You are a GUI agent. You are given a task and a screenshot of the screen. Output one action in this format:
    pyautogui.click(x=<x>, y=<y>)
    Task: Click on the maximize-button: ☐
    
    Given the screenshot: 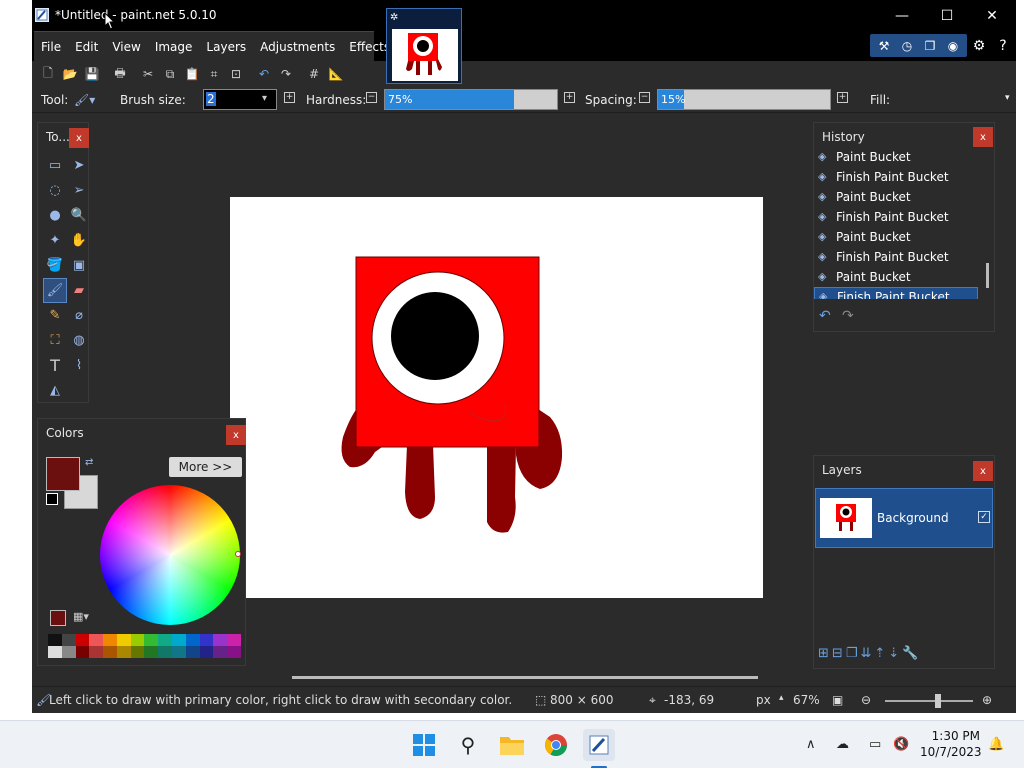 What is the action you would take?
    pyautogui.click(x=947, y=15)
    